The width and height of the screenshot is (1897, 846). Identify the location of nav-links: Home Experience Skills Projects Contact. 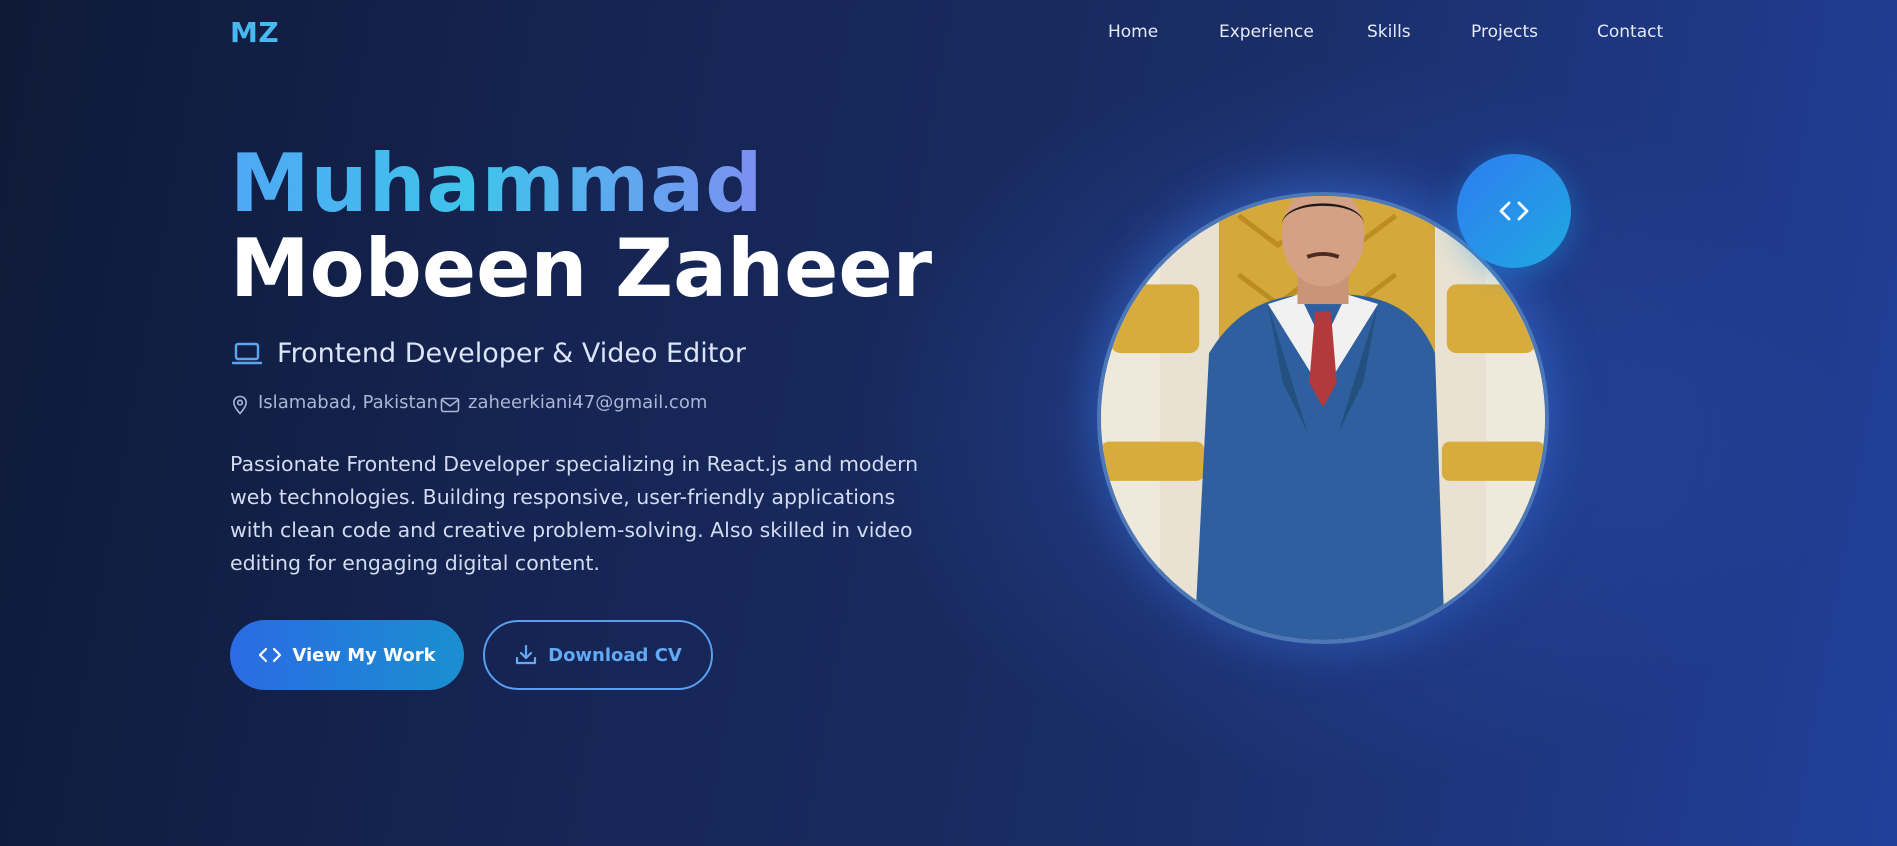
(948, 34).